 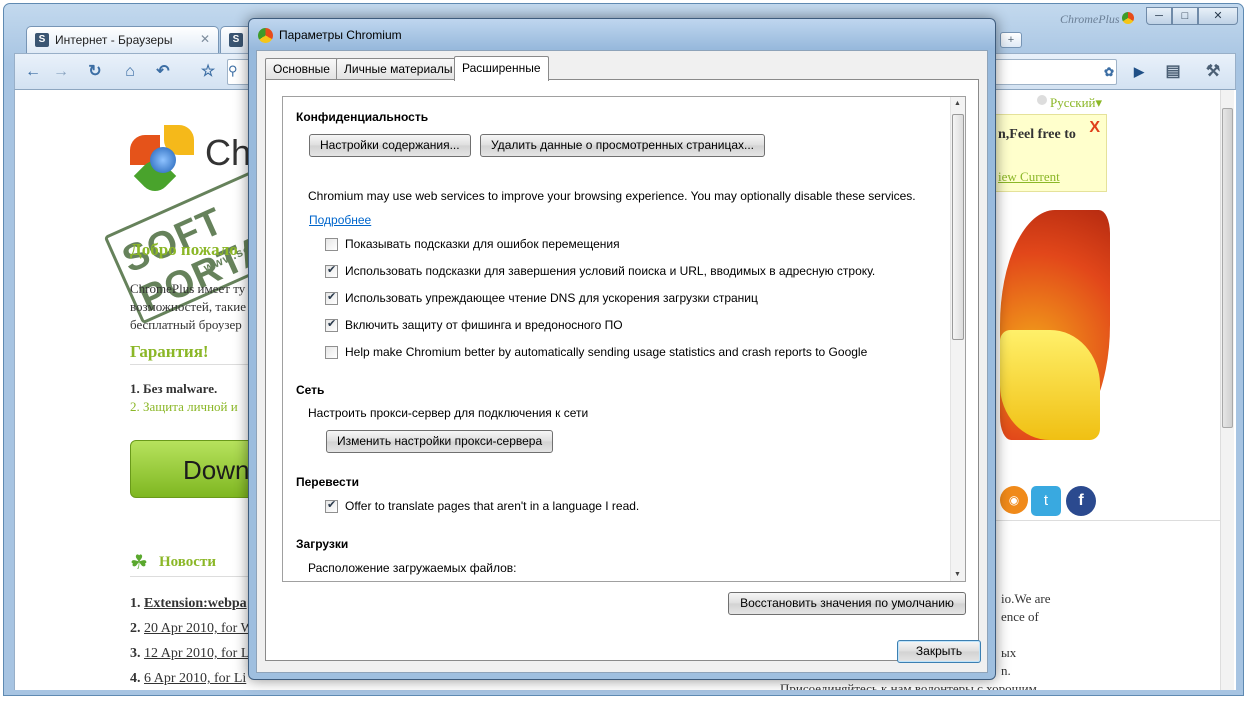 I want to click on back-icon: ←, so click(x=33, y=72).